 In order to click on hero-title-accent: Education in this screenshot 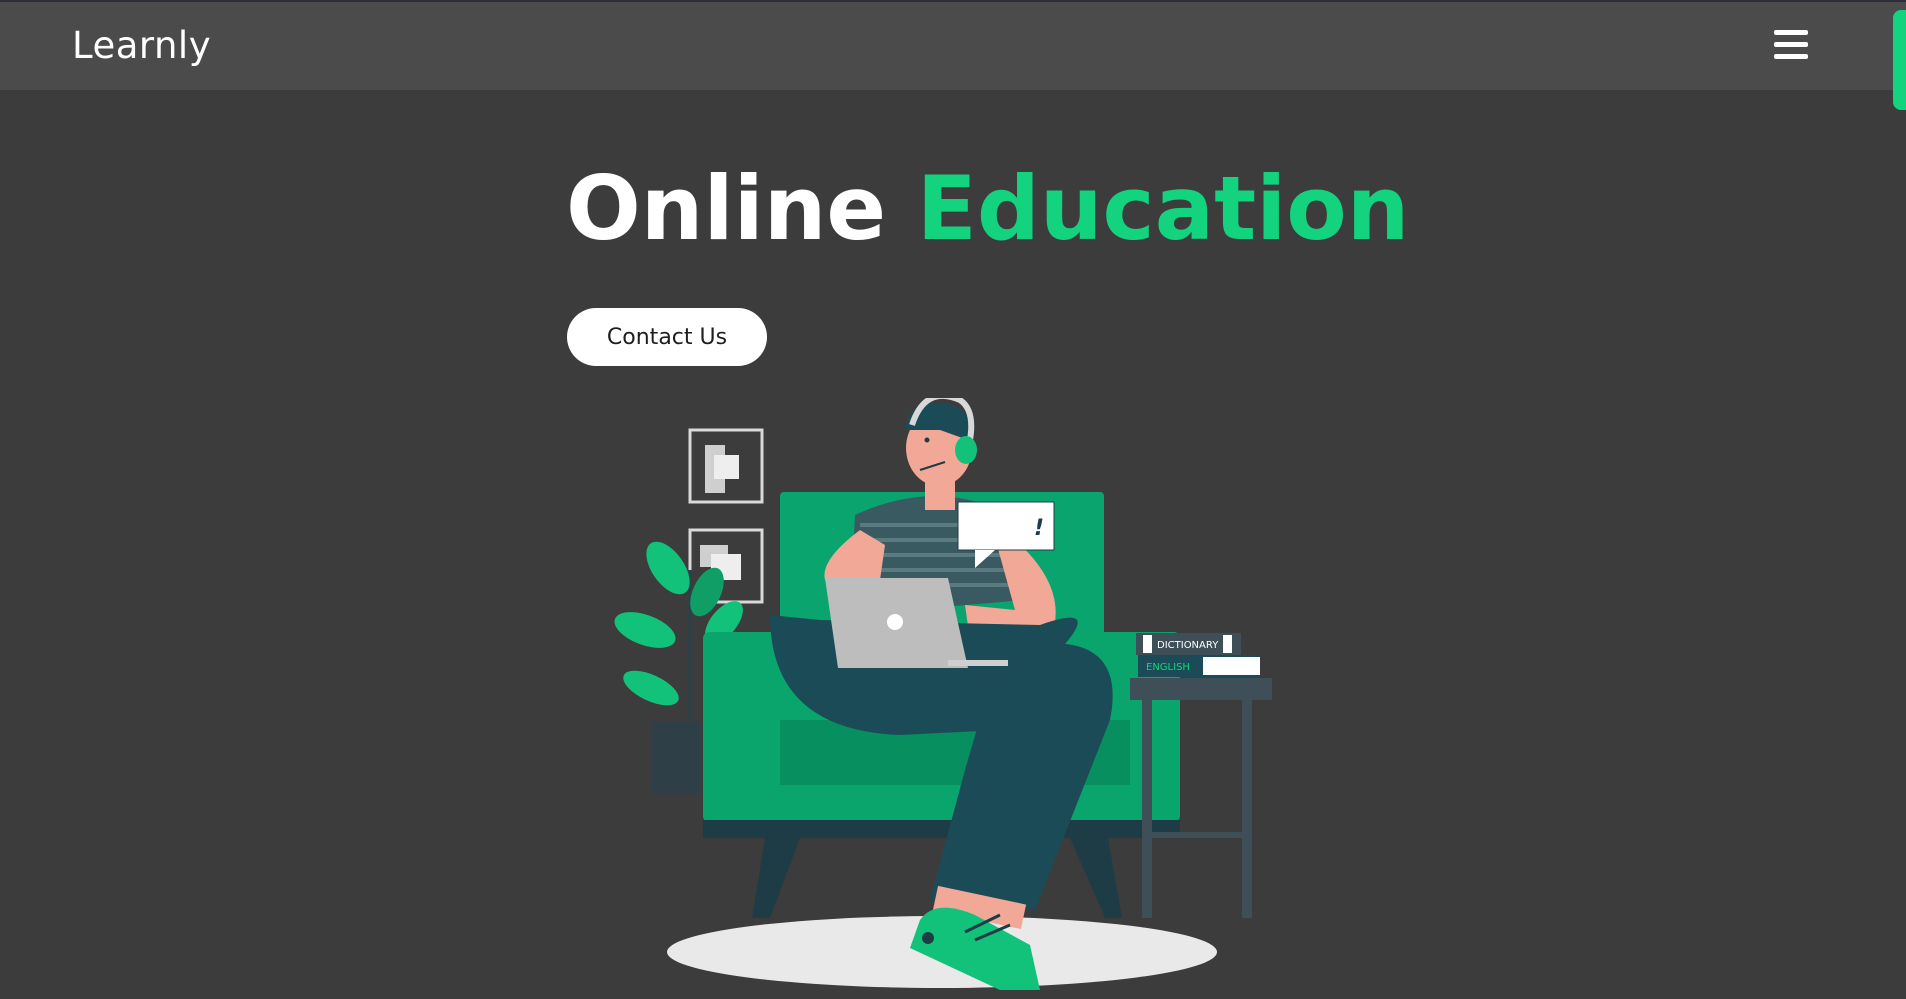, I will do `click(1163, 208)`.